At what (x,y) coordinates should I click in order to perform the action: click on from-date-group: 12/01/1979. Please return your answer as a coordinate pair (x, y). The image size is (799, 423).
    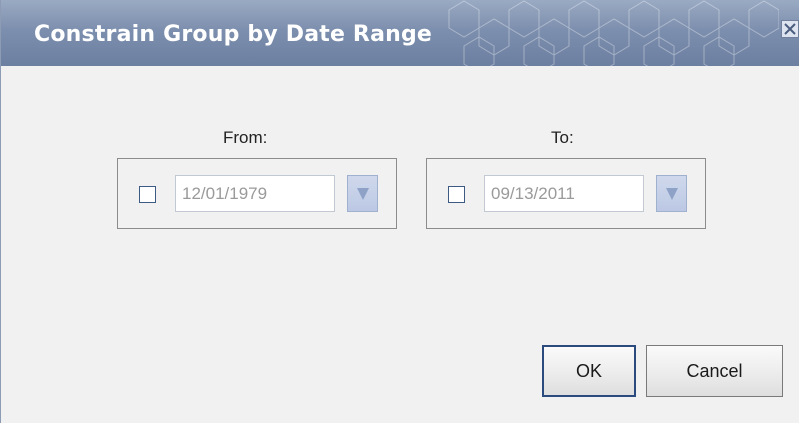
    Looking at the image, I should click on (257, 193).